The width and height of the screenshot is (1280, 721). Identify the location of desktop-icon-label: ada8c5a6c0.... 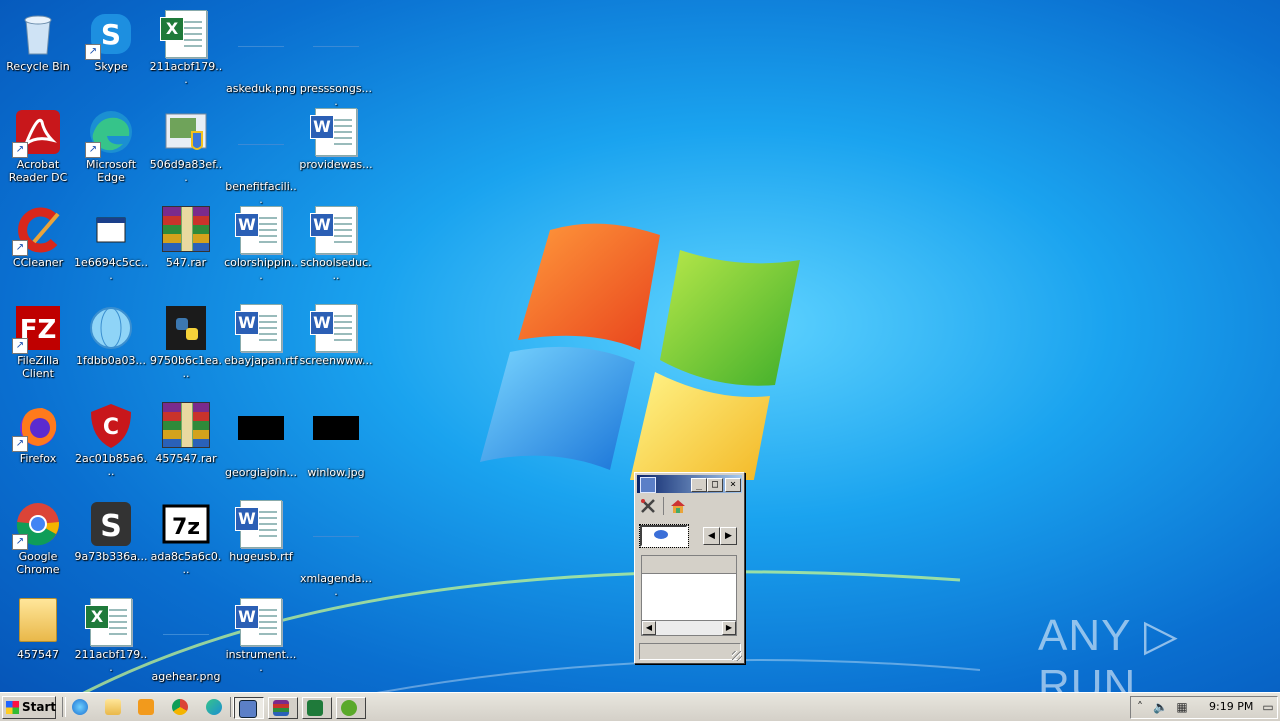
(186, 563).